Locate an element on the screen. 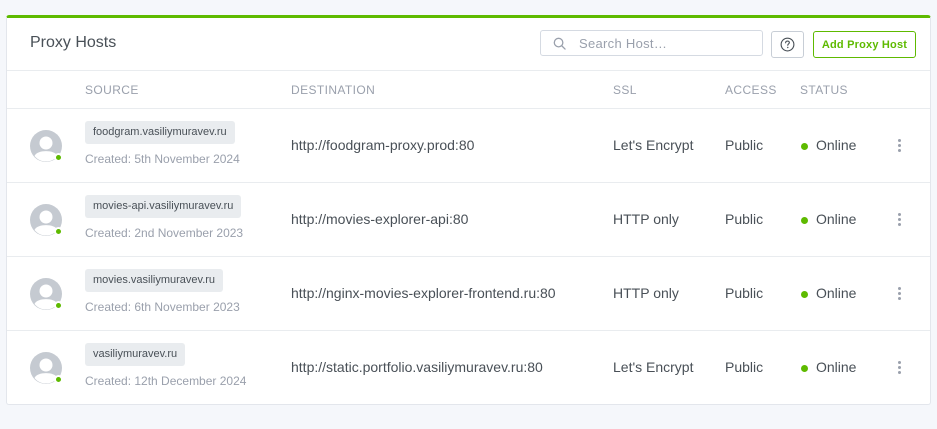  created-date: Created: 6th November 2023 is located at coordinates (162, 307).